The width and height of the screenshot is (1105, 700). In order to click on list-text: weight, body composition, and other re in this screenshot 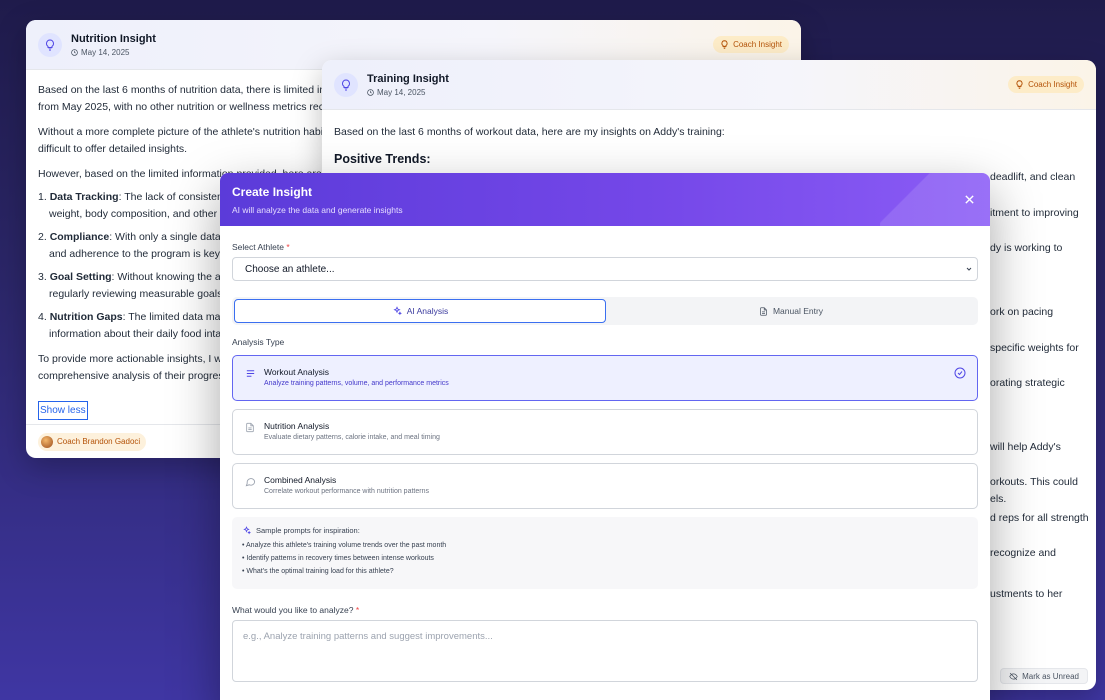, I will do `click(139, 214)`.